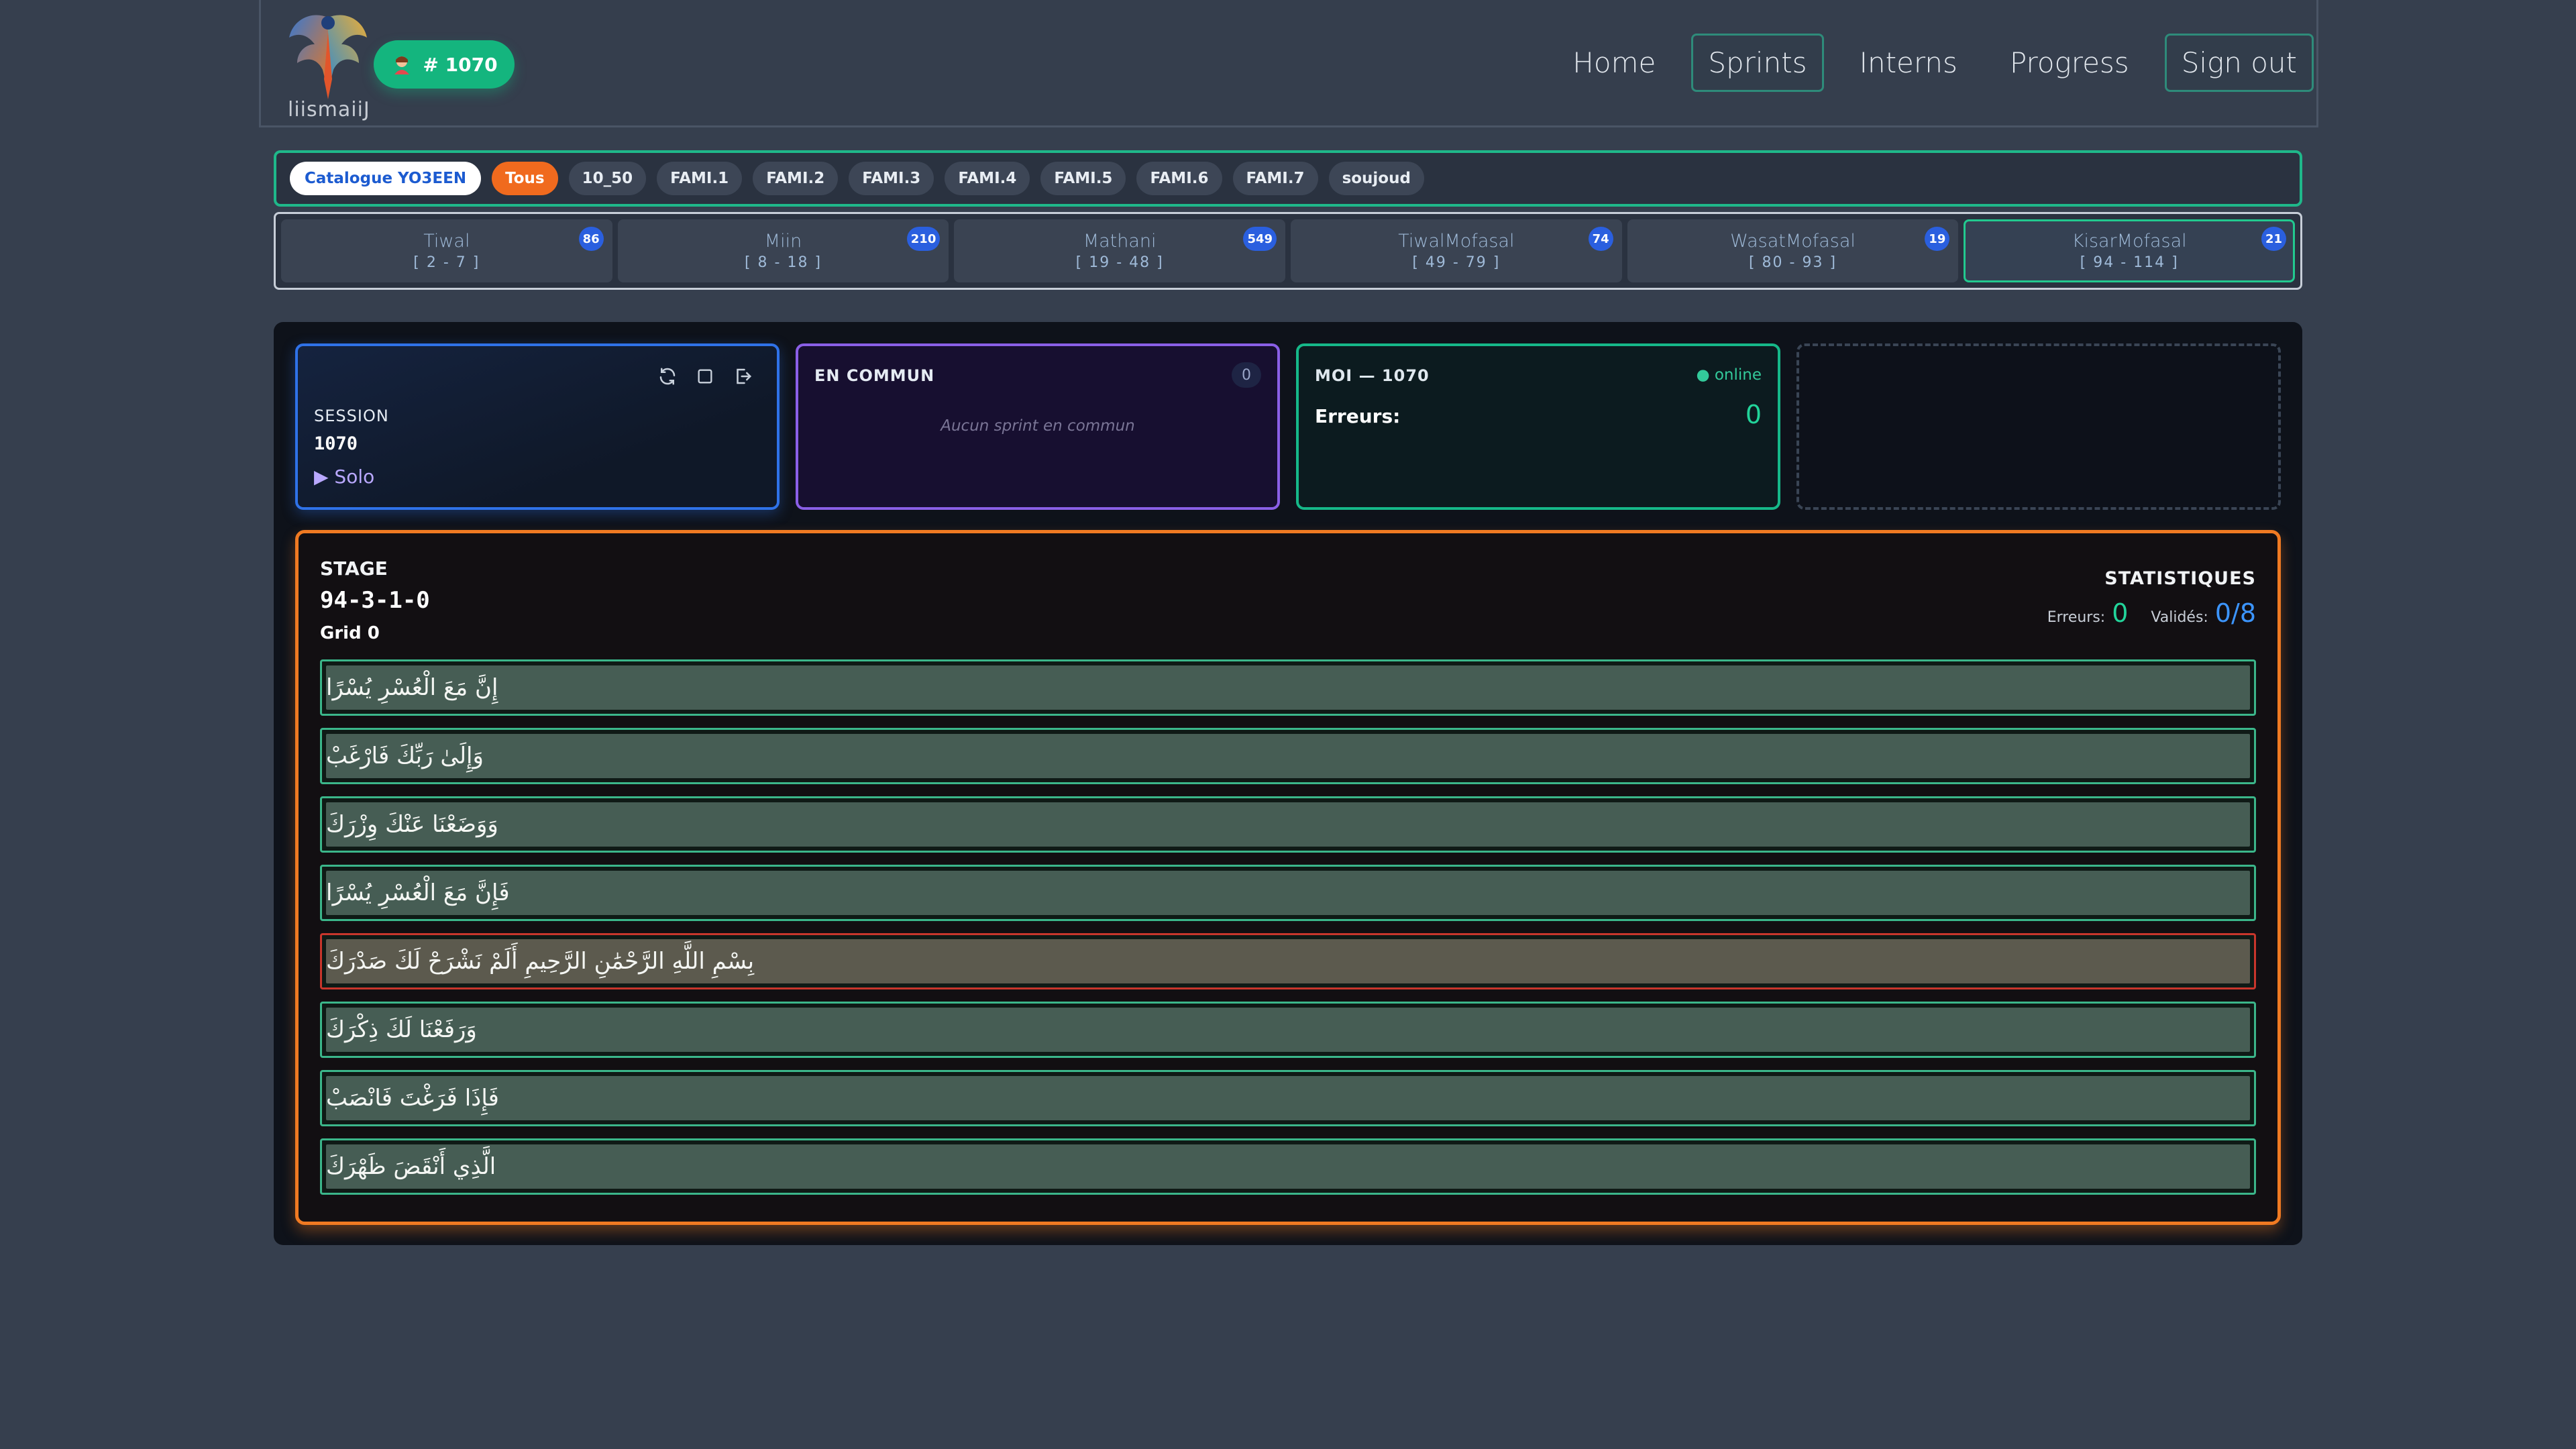 This screenshot has width=2576, height=1449. I want to click on session-number: 1070, so click(336, 443).